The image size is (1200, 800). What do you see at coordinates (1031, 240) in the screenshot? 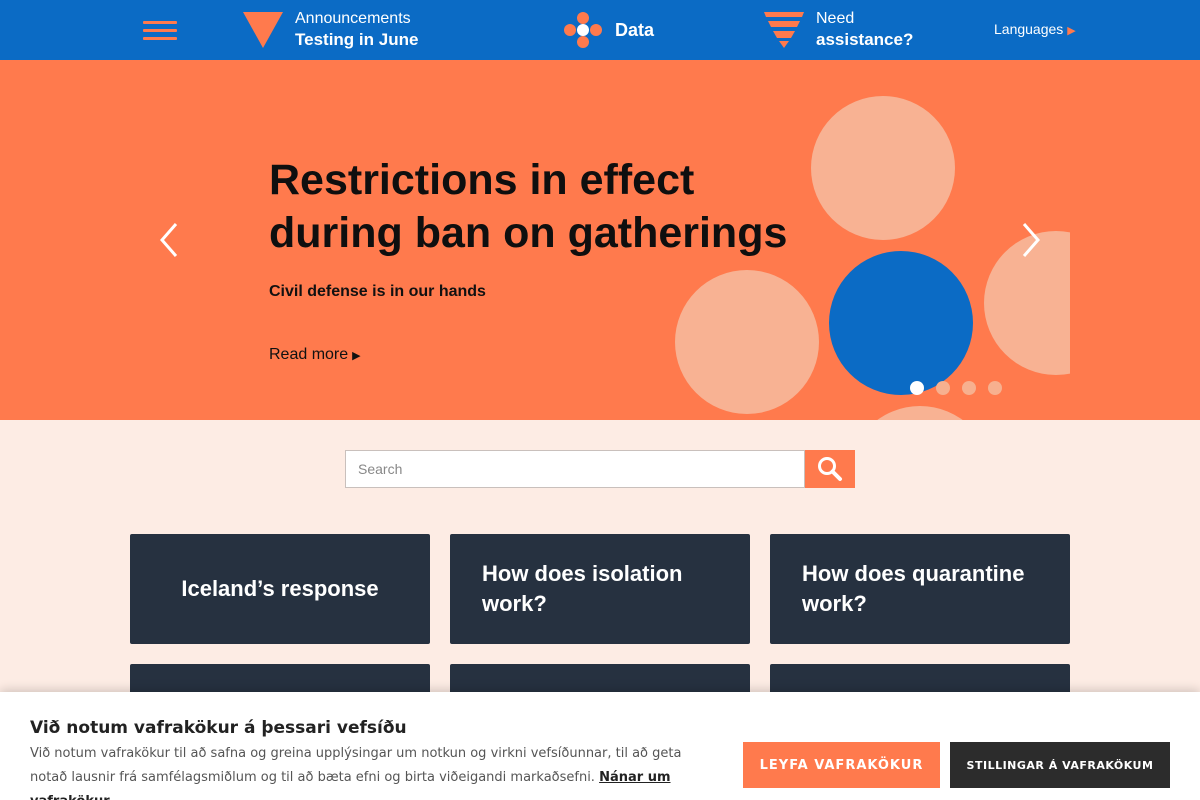
I see `chevron-right-icon` at bounding box center [1031, 240].